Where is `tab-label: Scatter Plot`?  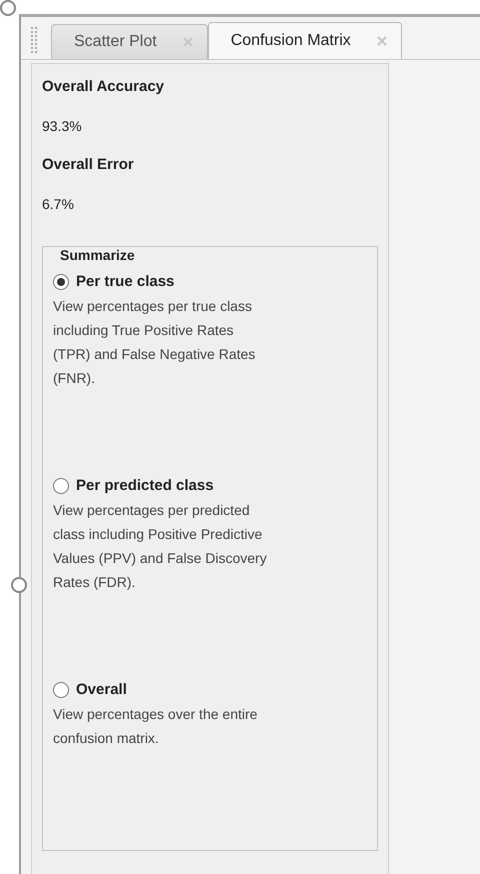
tab-label: Scatter Plot is located at coordinates (115, 42).